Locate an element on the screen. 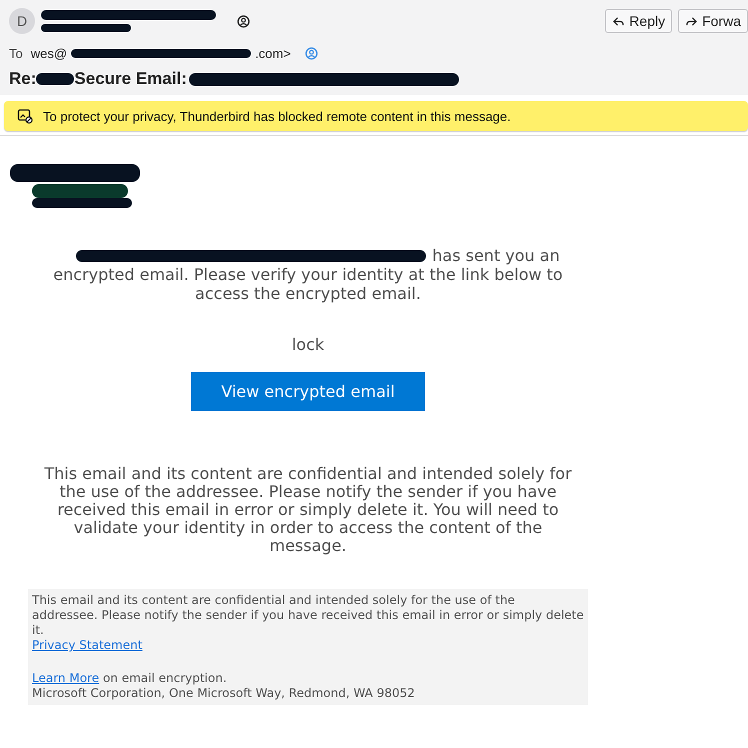 The height and width of the screenshot is (748, 748). learn-more-link: Learn More is located at coordinates (66, 678).